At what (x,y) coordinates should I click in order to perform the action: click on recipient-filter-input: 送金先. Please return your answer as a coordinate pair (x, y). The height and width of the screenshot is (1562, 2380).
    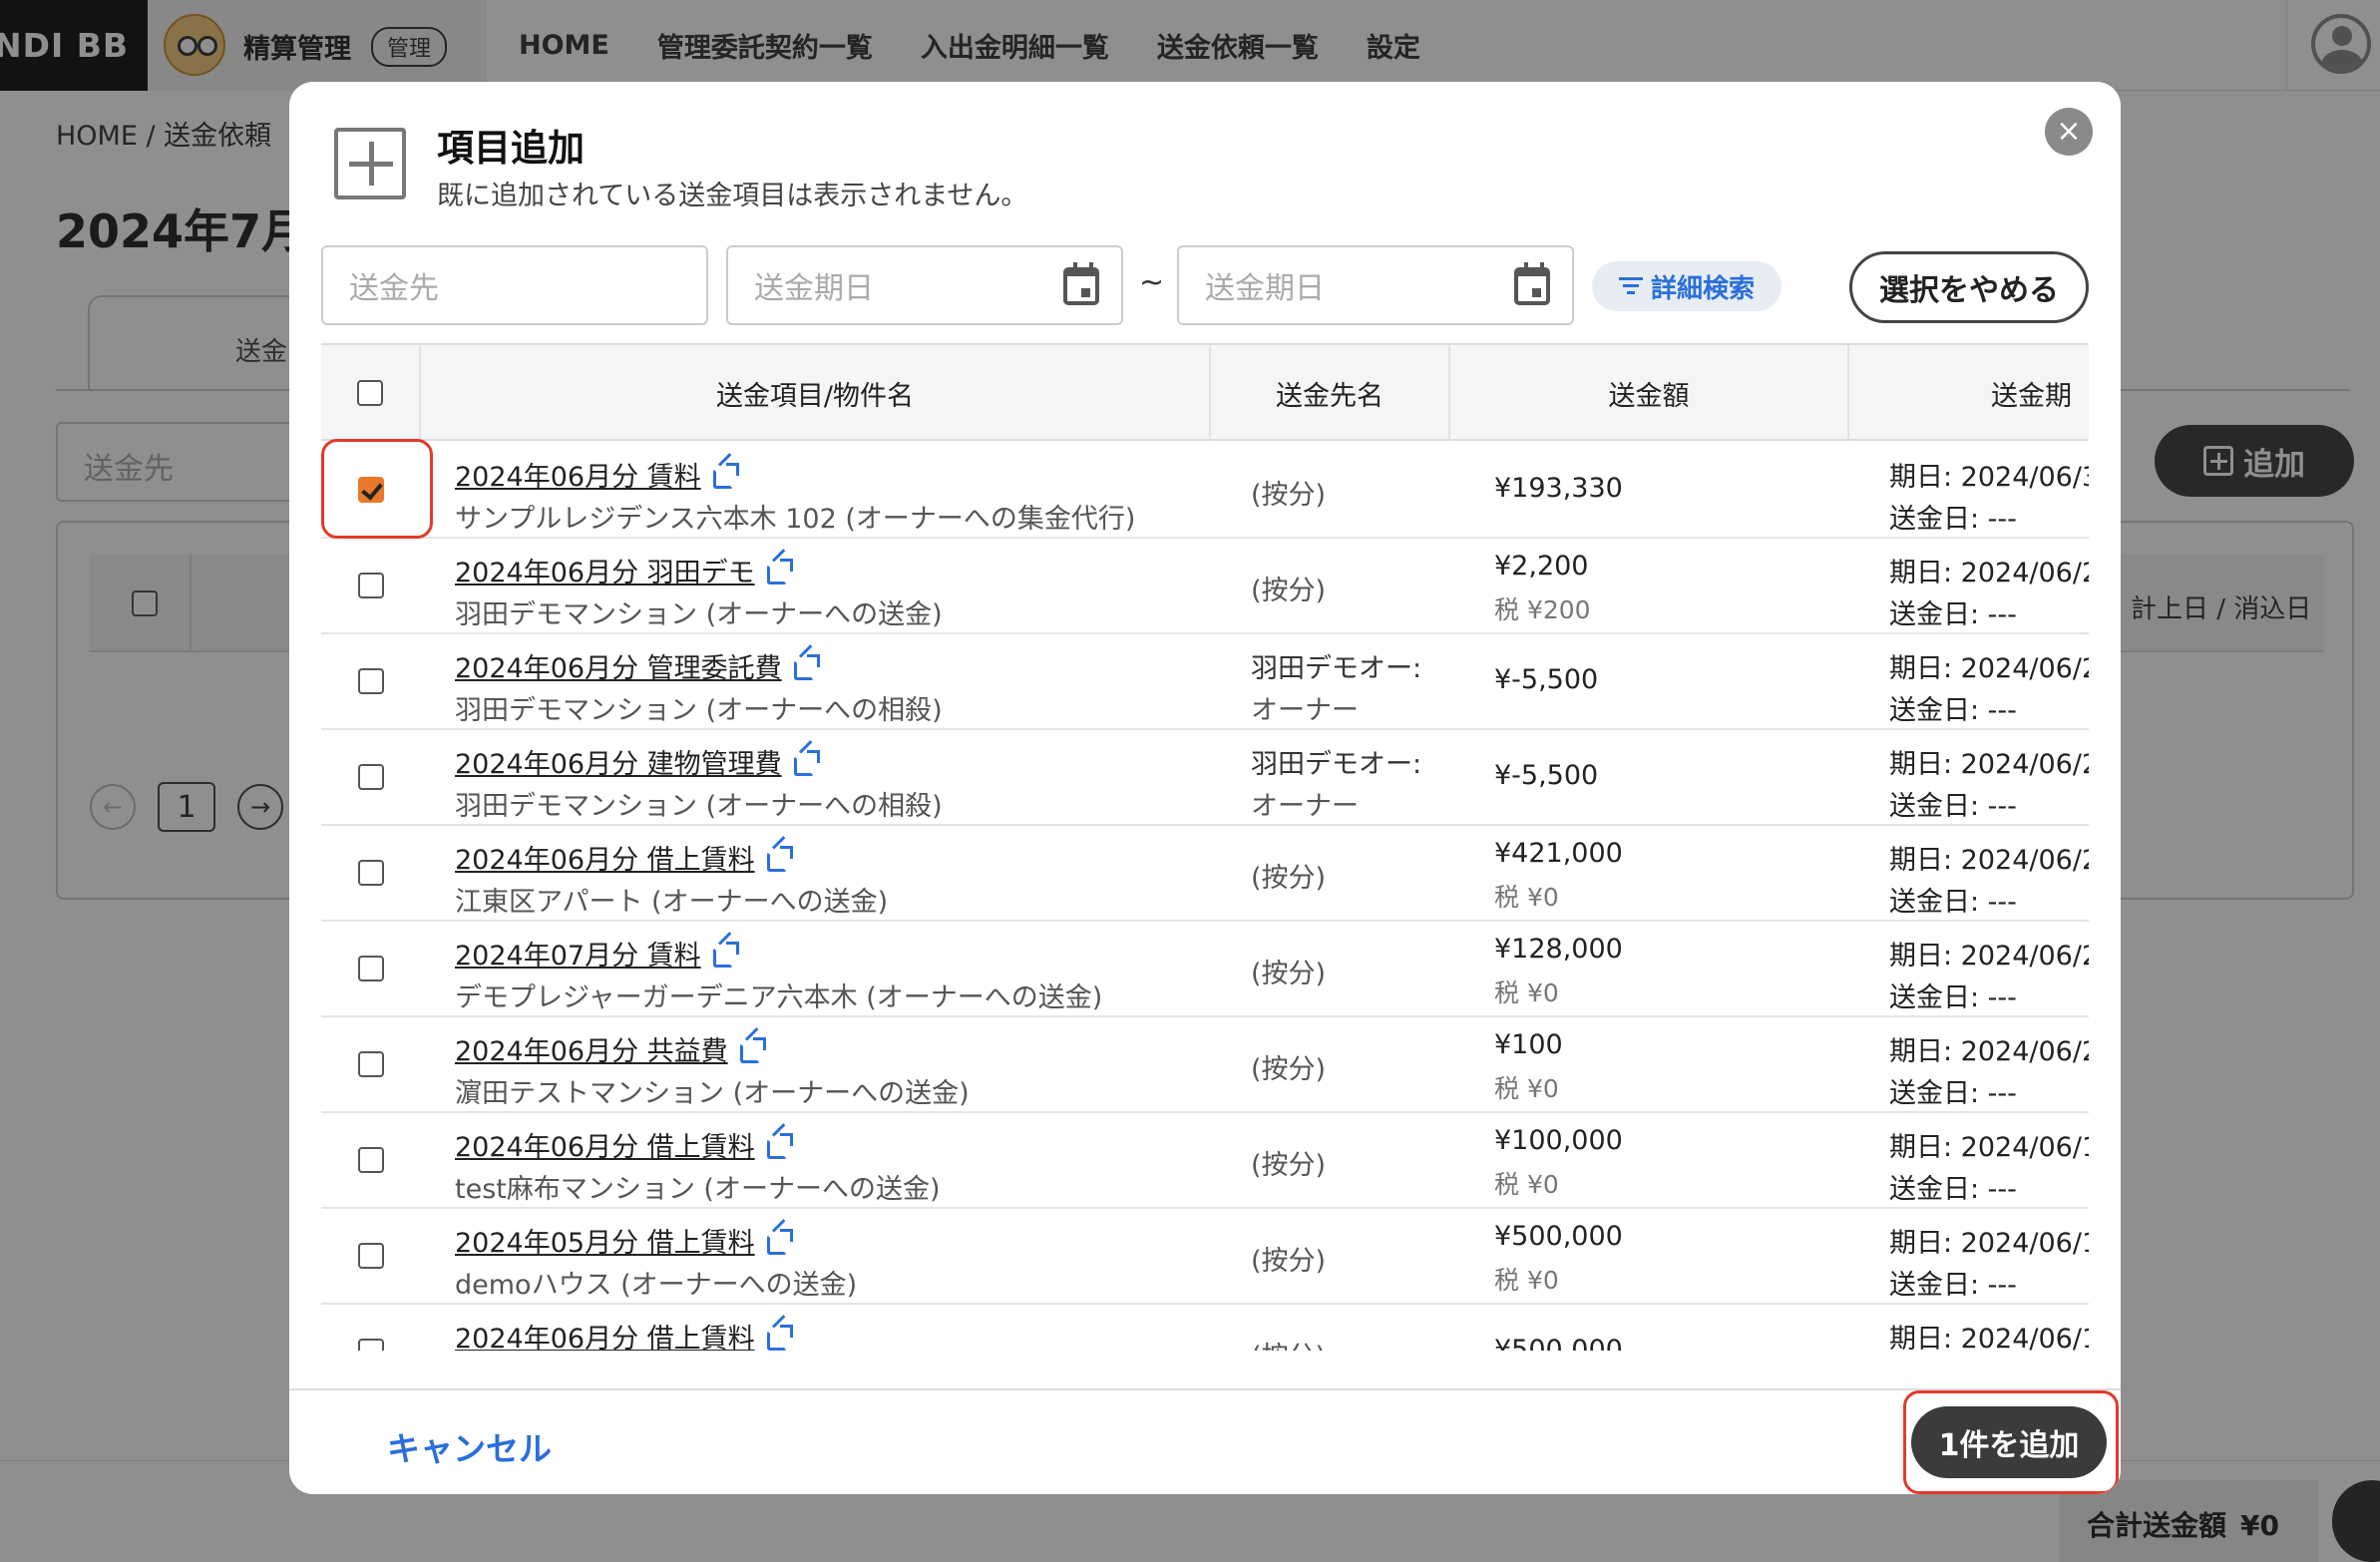
    Looking at the image, I should click on (514, 285).